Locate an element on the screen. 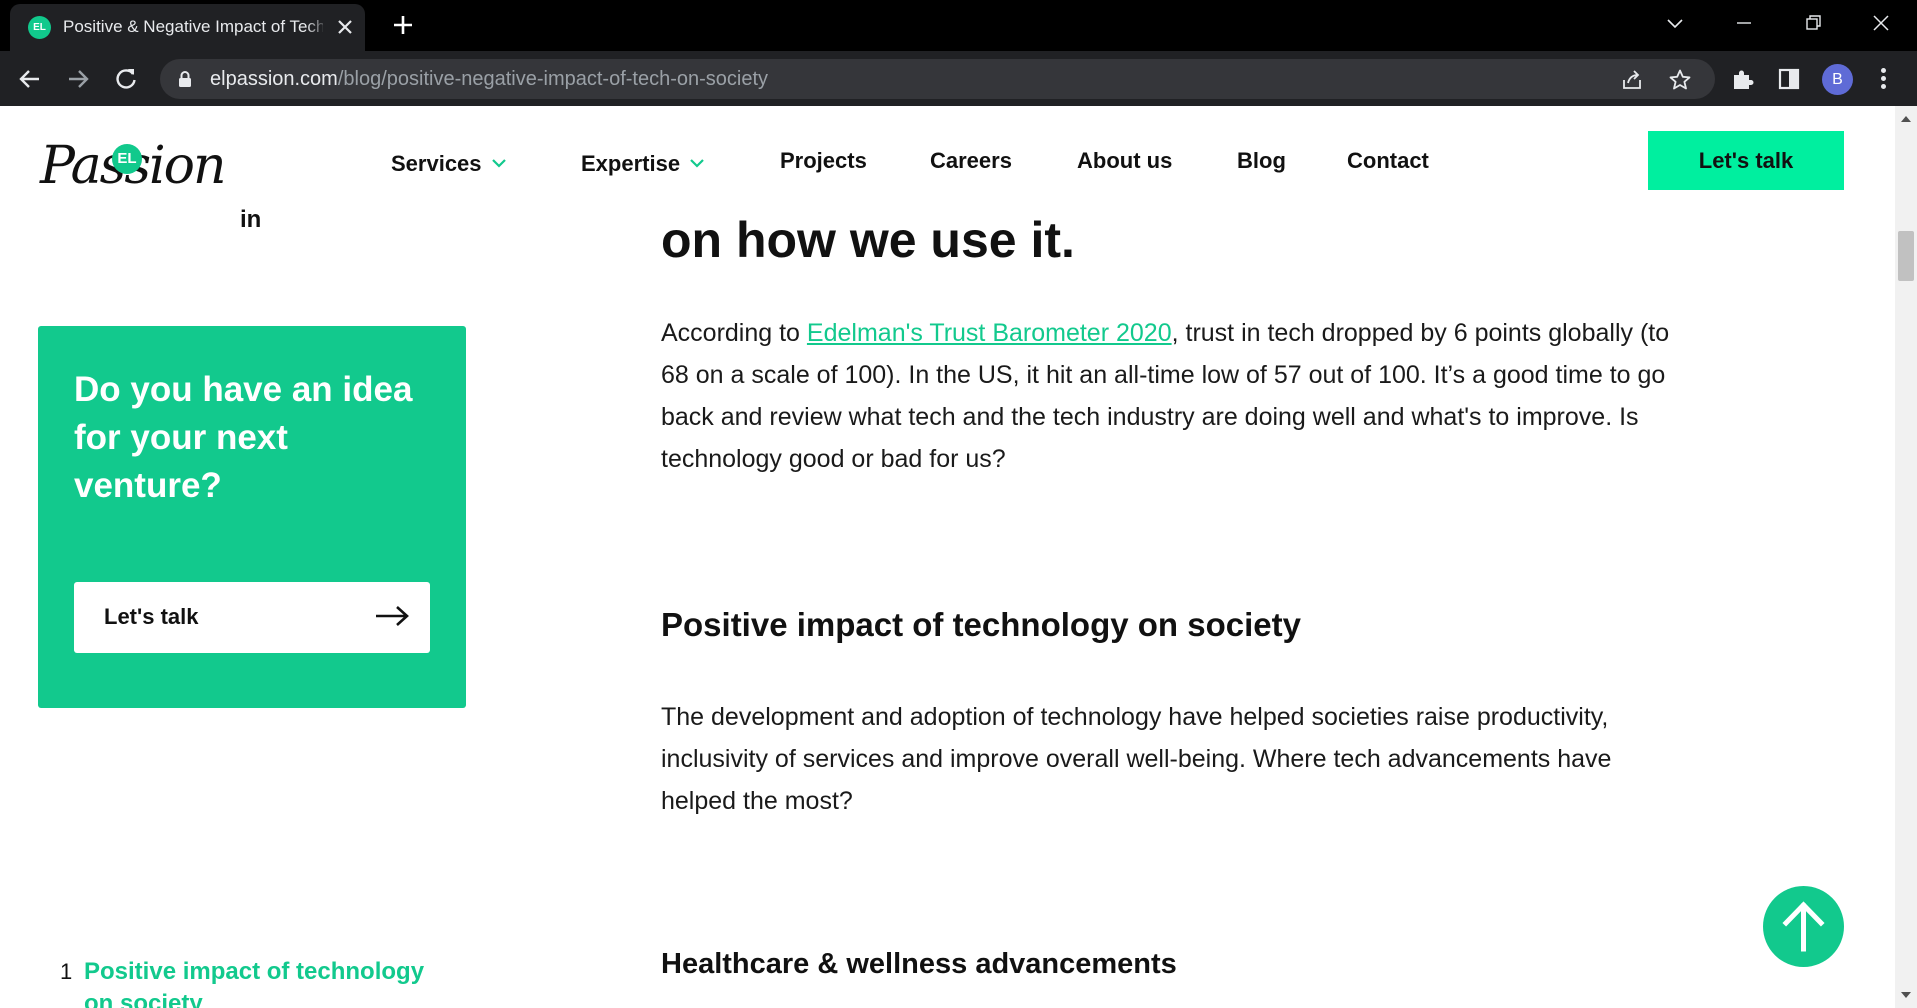 This screenshot has width=1917, height=1008. site-logo: Passion EL is located at coordinates (133, 171).